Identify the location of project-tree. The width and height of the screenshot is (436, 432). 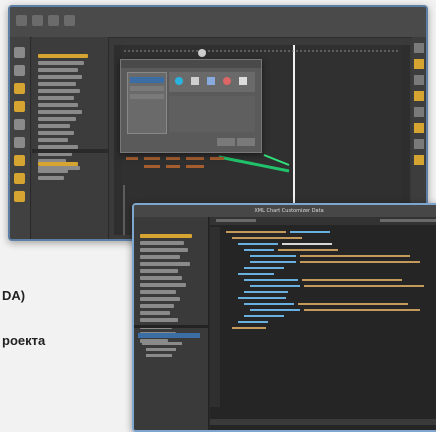
(70, 138).